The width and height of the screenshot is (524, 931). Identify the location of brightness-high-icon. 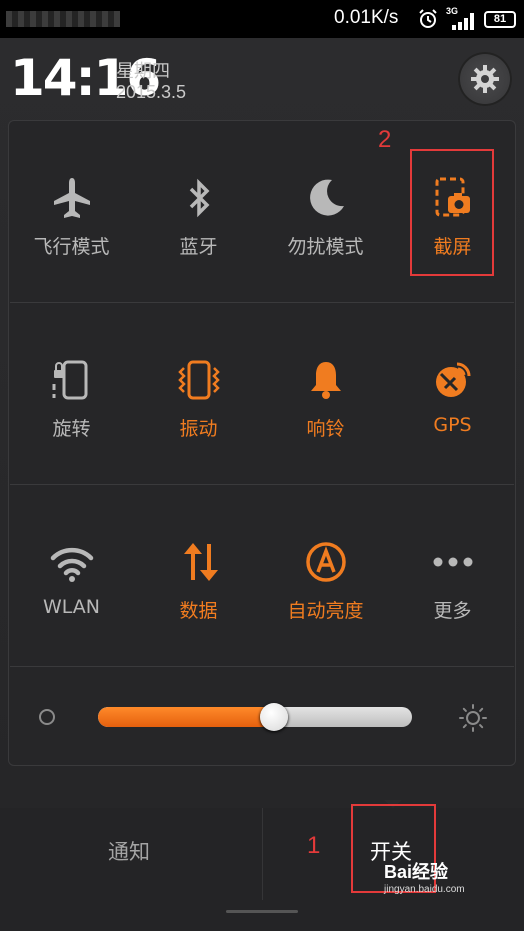
(473, 718).